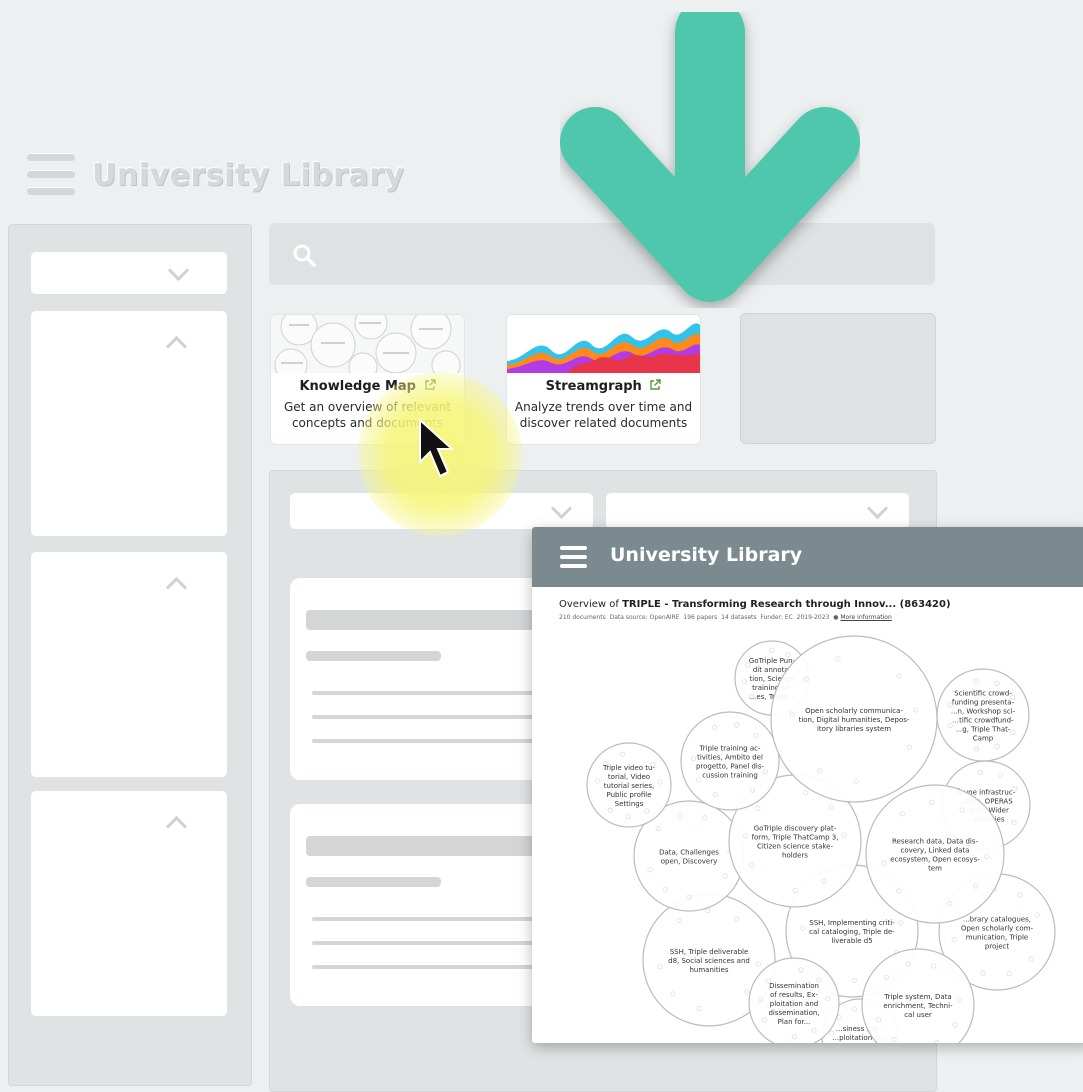 The width and height of the screenshot is (1083, 1092). What do you see at coordinates (129, 273) in the screenshot?
I see `sidebar-dropdown` at bounding box center [129, 273].